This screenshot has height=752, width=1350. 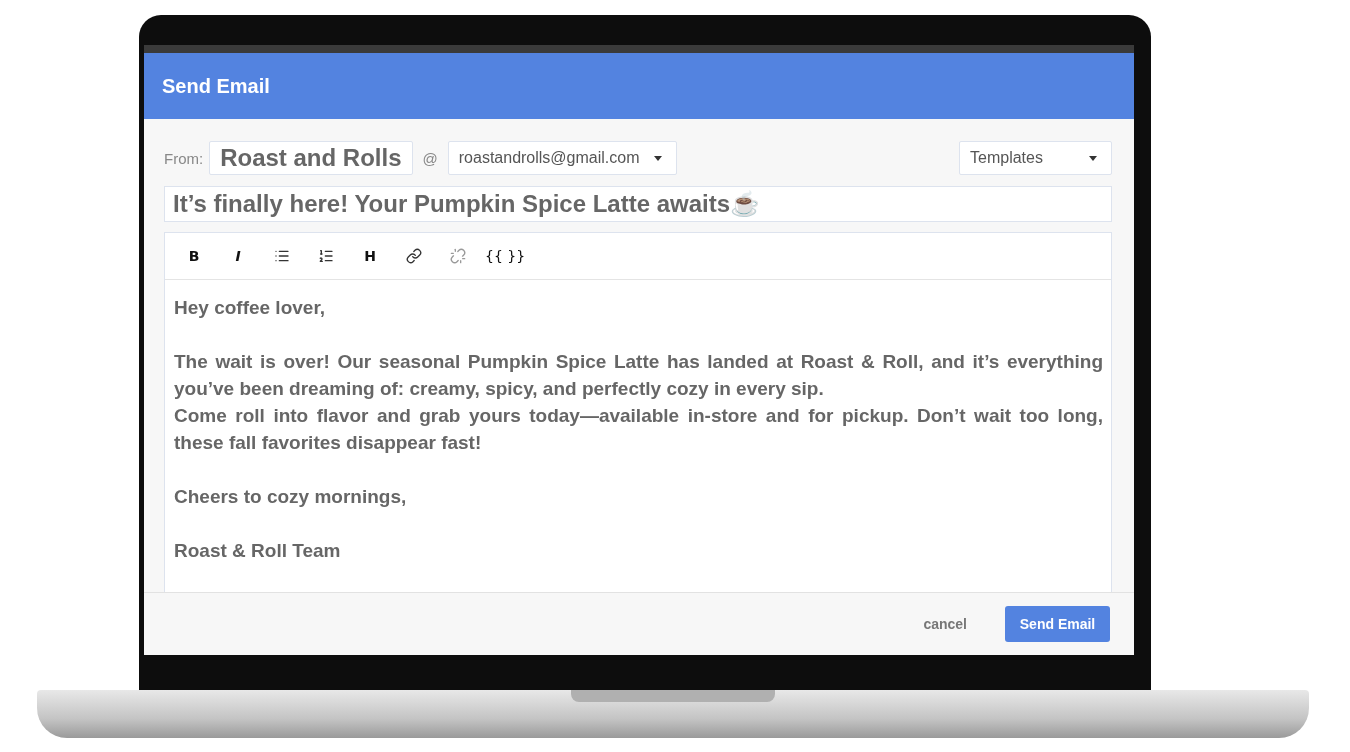 What do you see at coordinates (238, 256) in the screenshot?
I see `format-button: I` at bounding box center [238, 256].